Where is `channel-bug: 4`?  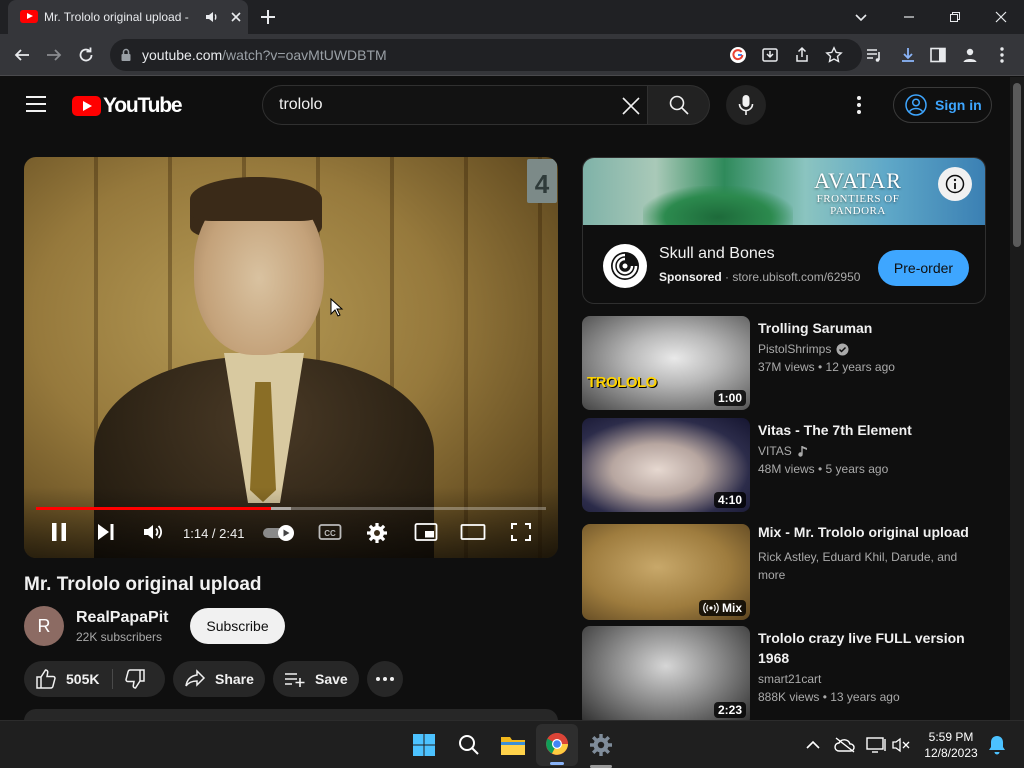
channel-bug: 4 is located at coordinates (542, 181).